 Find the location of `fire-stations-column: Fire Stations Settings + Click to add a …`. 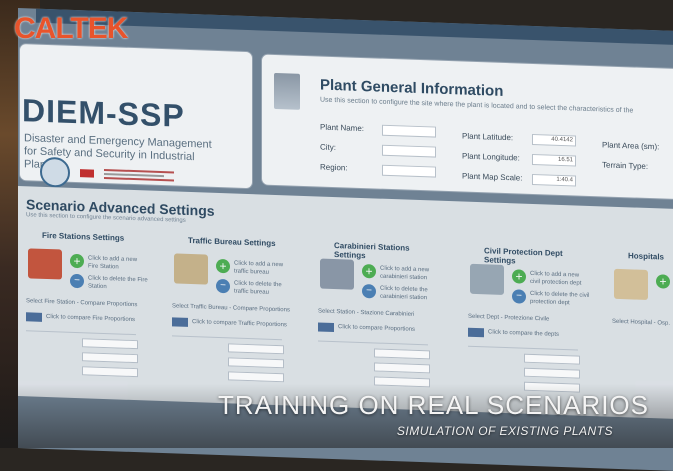

fire-stations-column: Fire Stations Settings + Click to add a … is located at coordinates (86, 312).